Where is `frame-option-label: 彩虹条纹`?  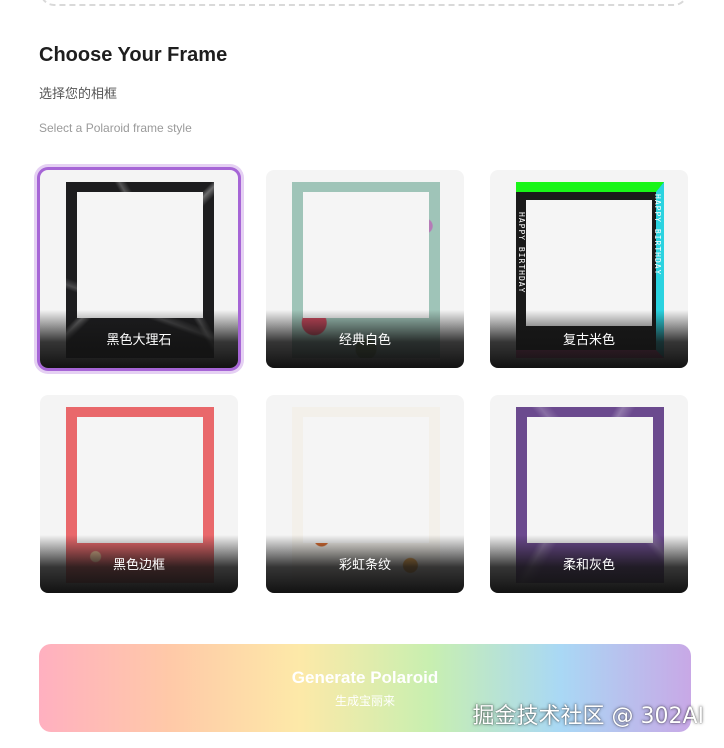
frame-option-label: 彩虹条纹 is located at coordinates (364, 565).